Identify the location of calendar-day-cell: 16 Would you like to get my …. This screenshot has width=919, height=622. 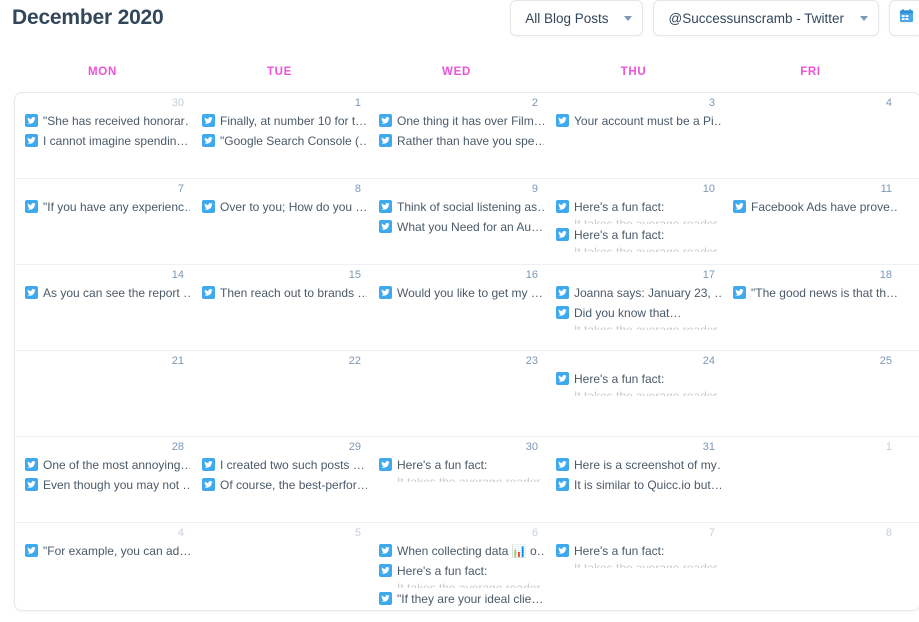
(457, 307).